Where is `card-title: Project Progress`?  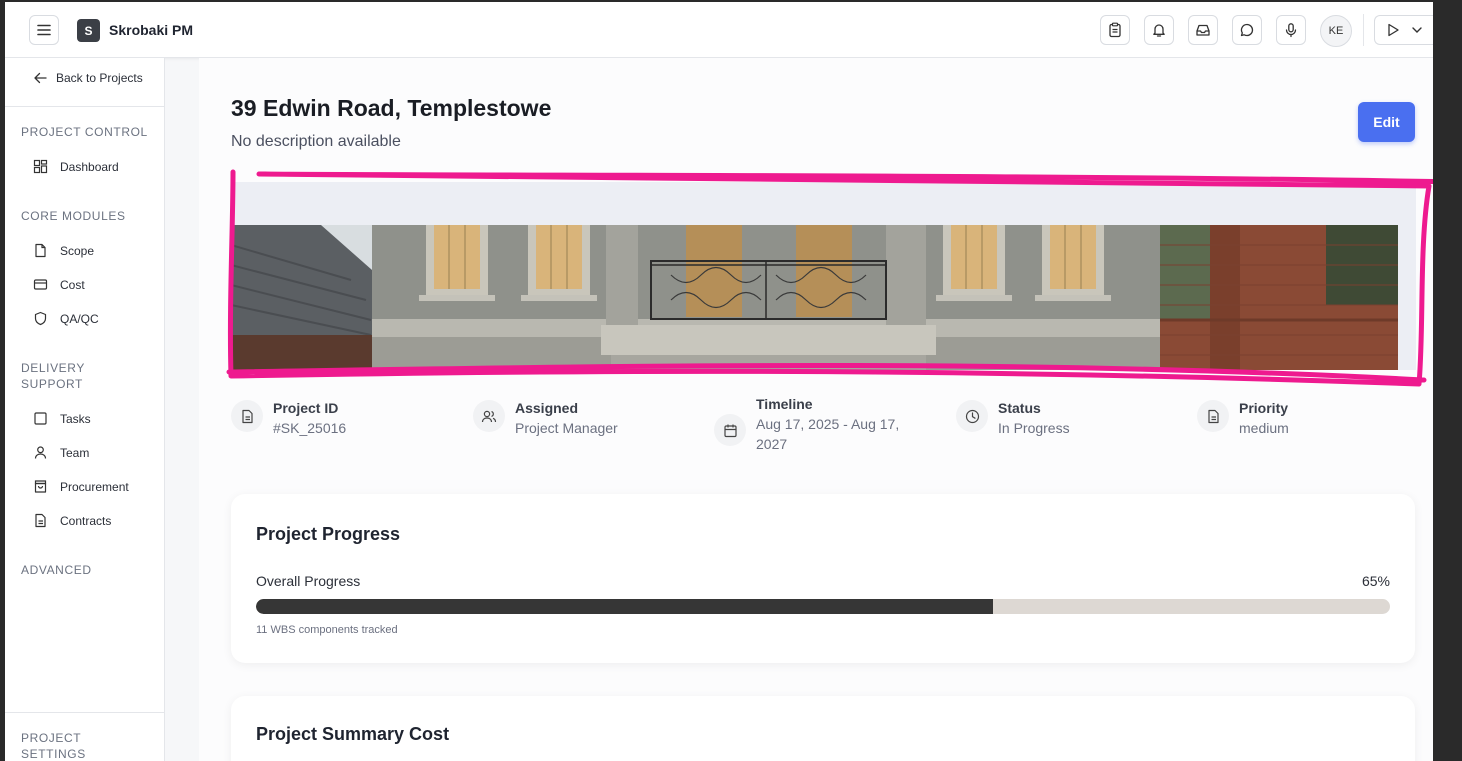
card-title: Project Progress is located at coordinates (328, 534).